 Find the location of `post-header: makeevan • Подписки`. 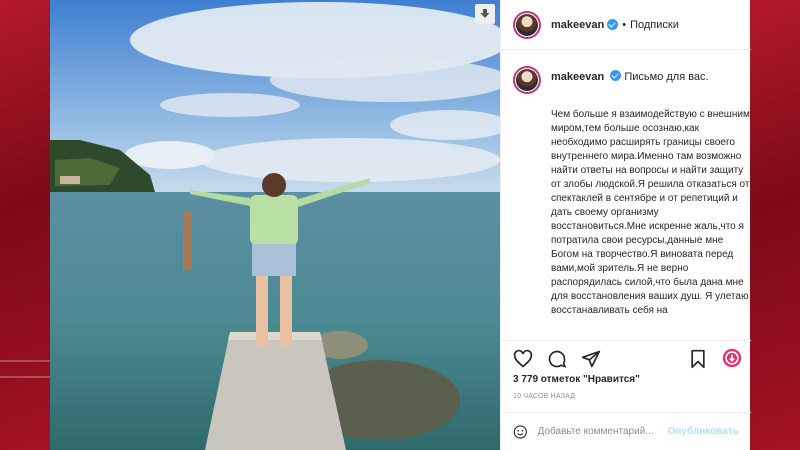

post-header: makeevan • Подписки is located at coordinates (626, 25).